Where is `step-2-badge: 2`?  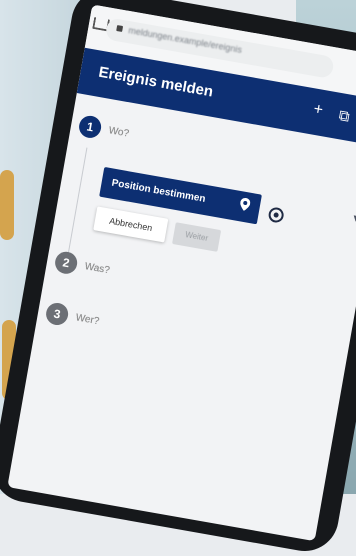
step-2-badge: 2 is located at coordinates (66, 263).